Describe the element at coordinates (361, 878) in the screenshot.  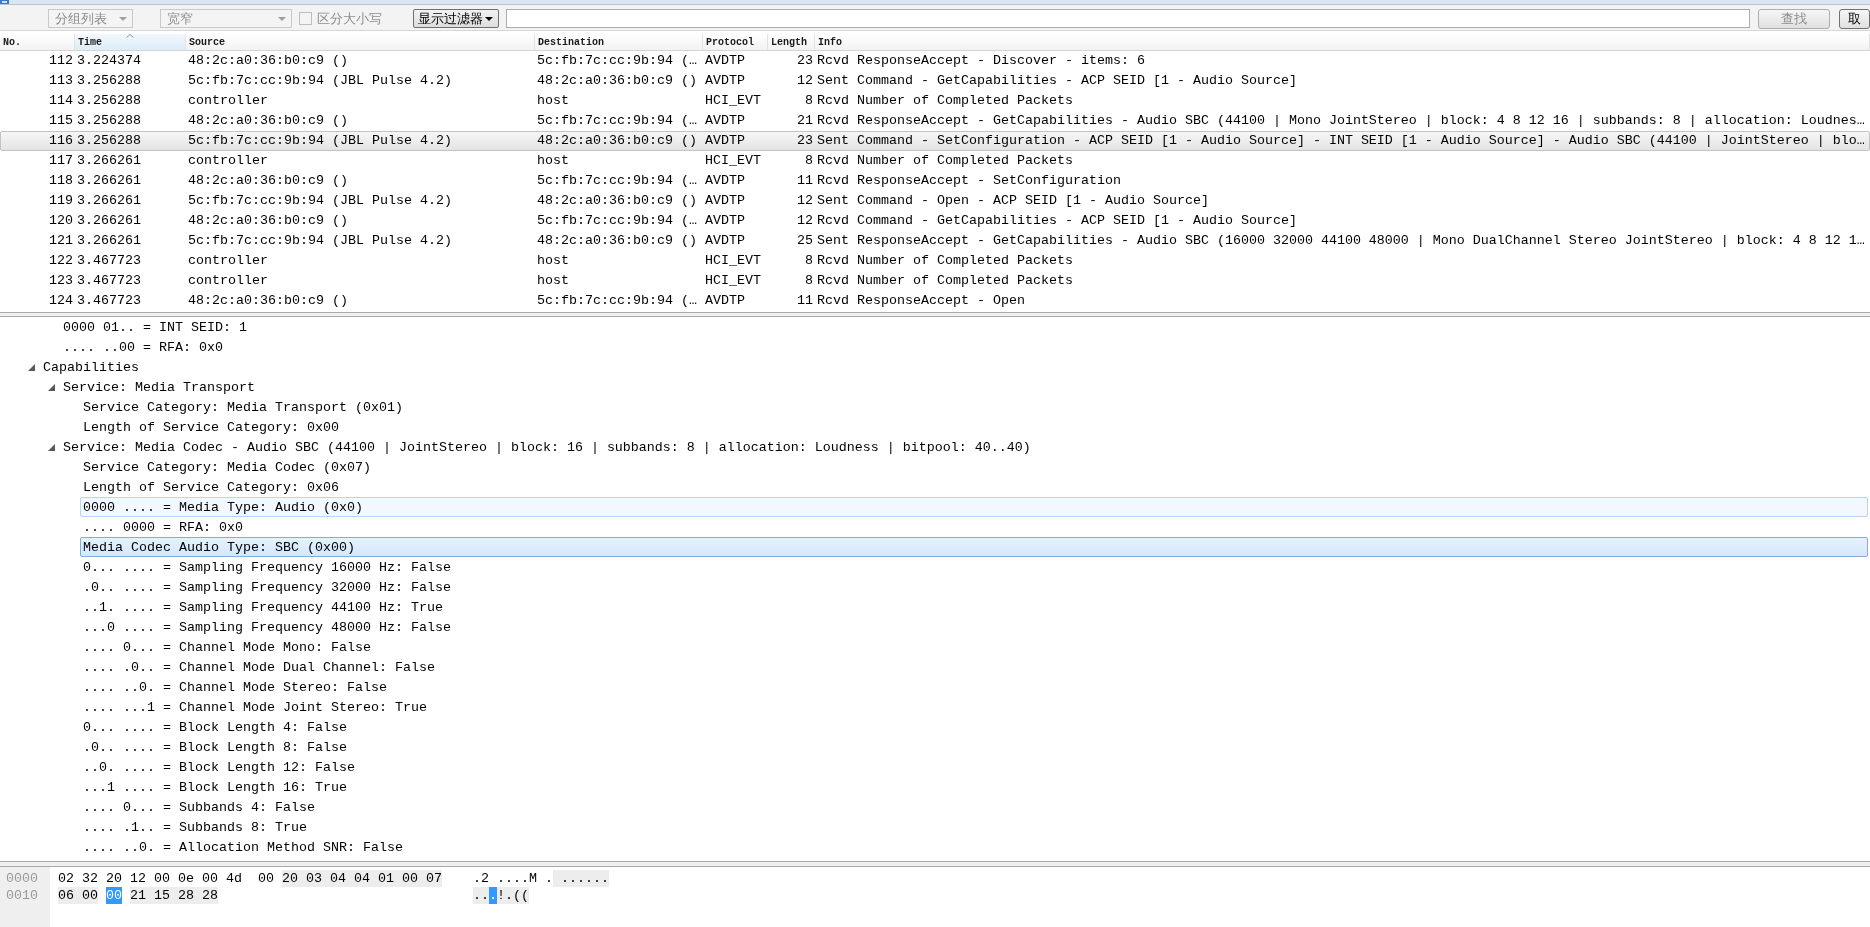
I see `hex-bytes: 20 03 04 04 01 00 07` at that location.